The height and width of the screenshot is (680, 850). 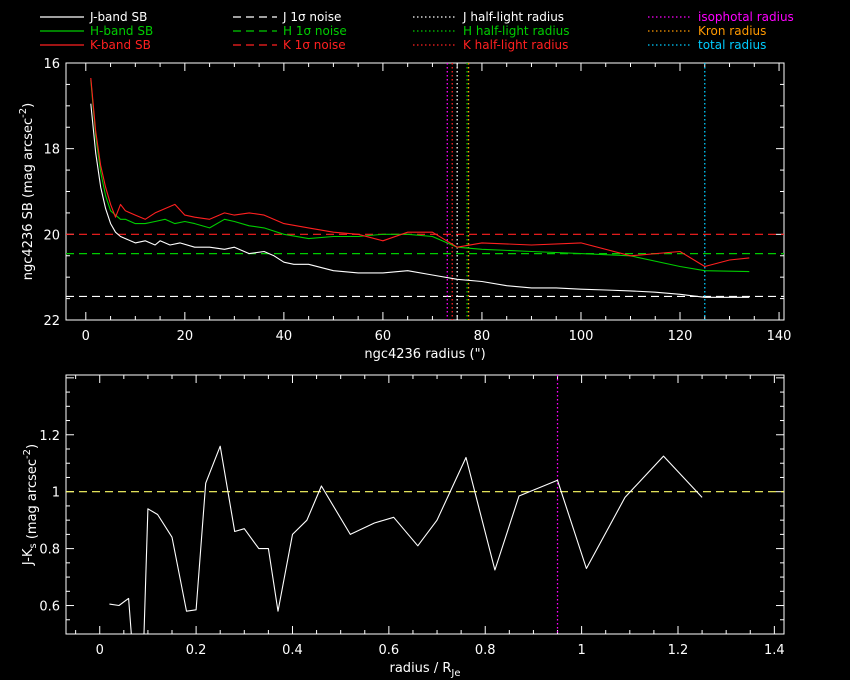 What do you see at coordinates (774, 650) in the screenshot?
I see `x-tick-label: 1.4` at bounding box center [774, 650].